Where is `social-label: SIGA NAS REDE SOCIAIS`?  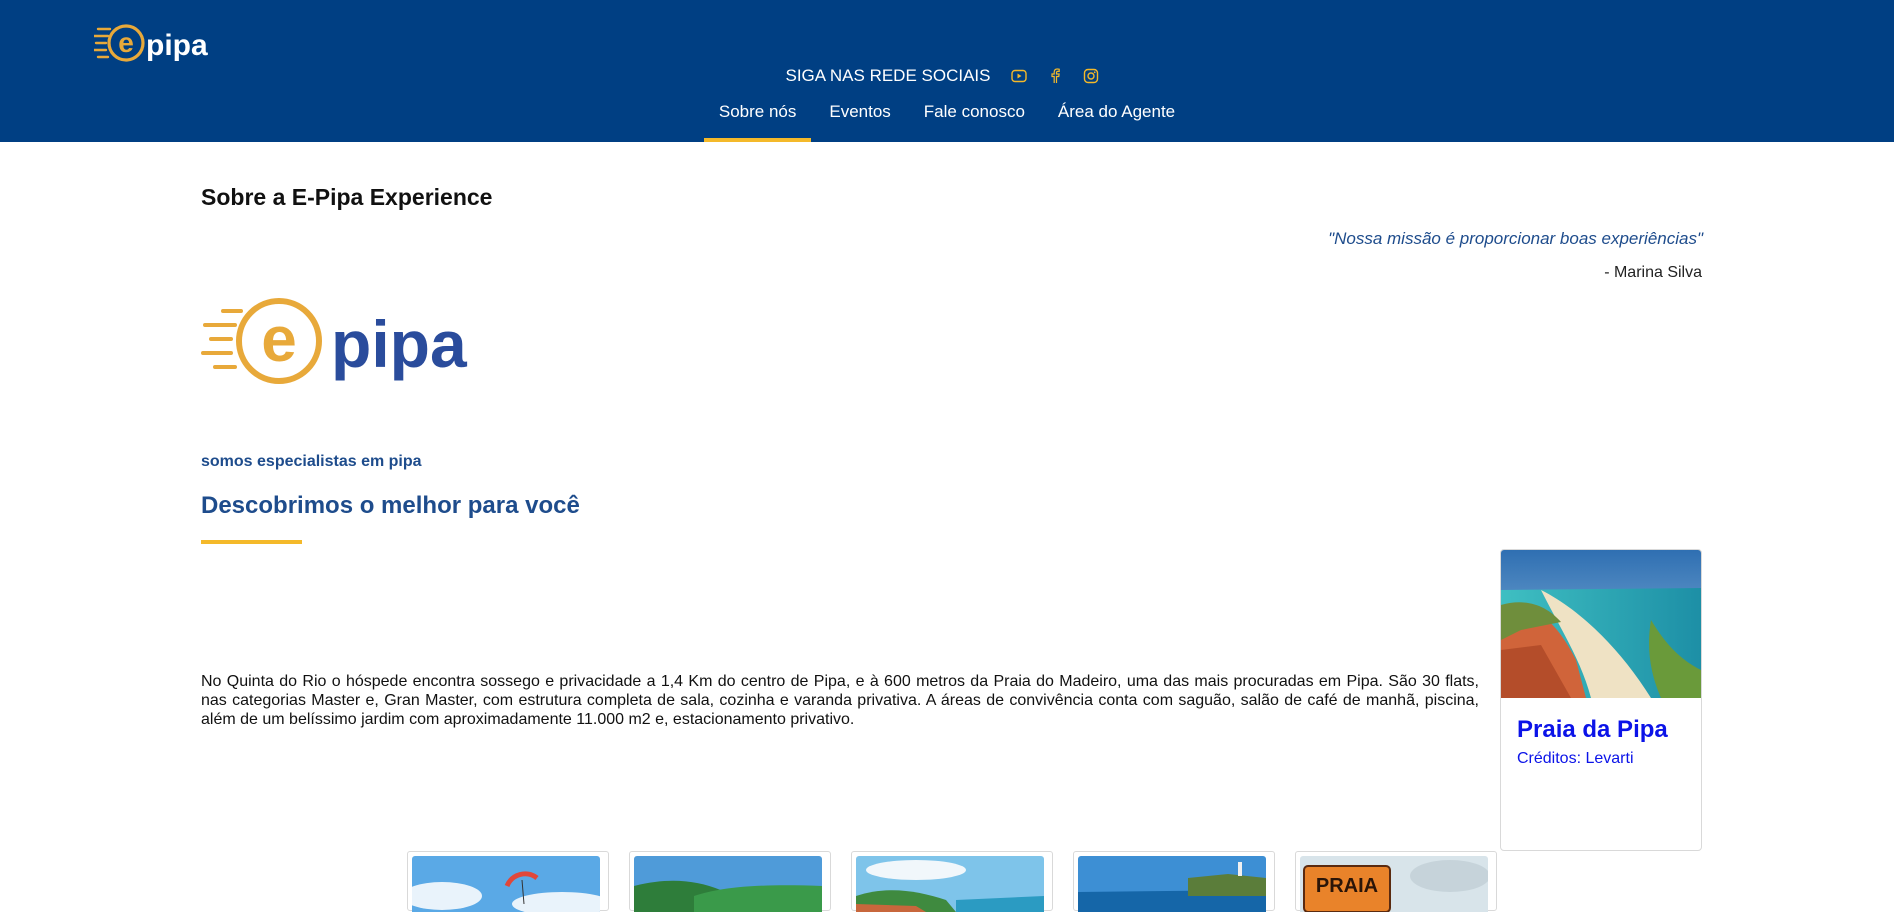
social-label: SIGA NAS REDE SOCIAIS is located at coordinates (888, 75).